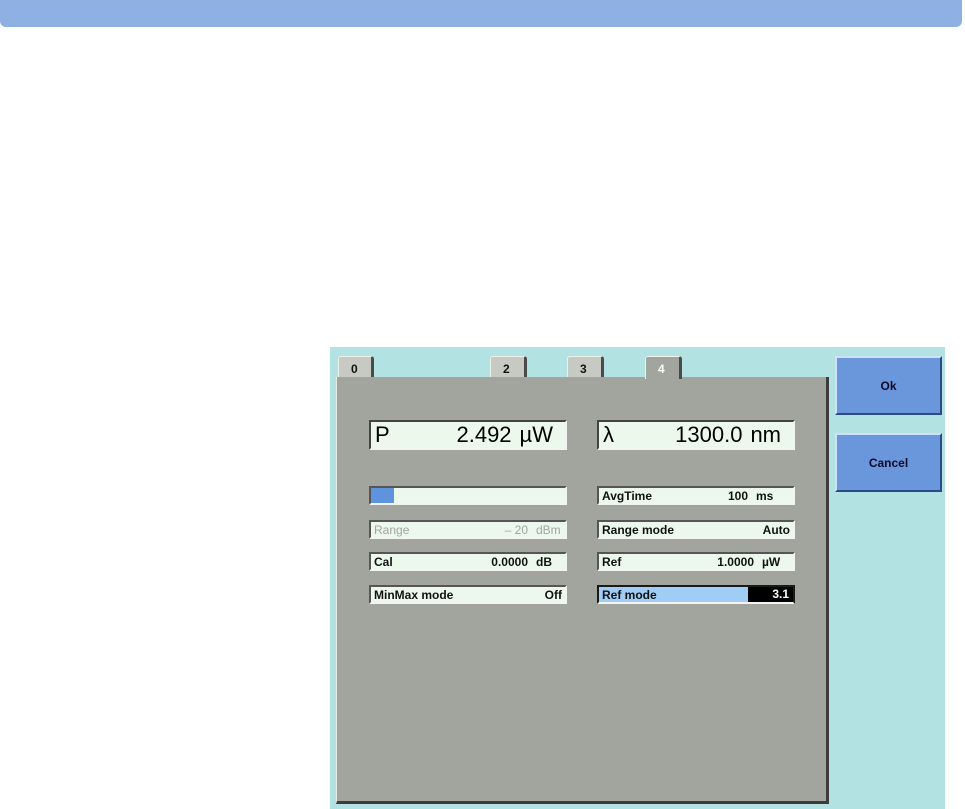 The image size is (965, 809). Describe the element at coordinates (608, 434) in the screenshot. I see `wavelength-symbol: λ` at that location.